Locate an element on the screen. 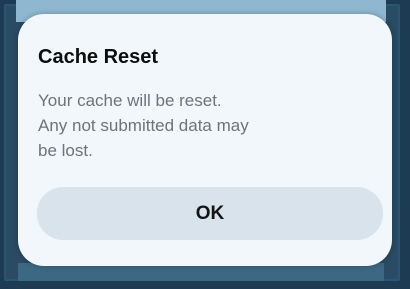 The width and height of the screenshot is (410, 289). dialog-title: Cache Reset is located at coordinates (98, 57).